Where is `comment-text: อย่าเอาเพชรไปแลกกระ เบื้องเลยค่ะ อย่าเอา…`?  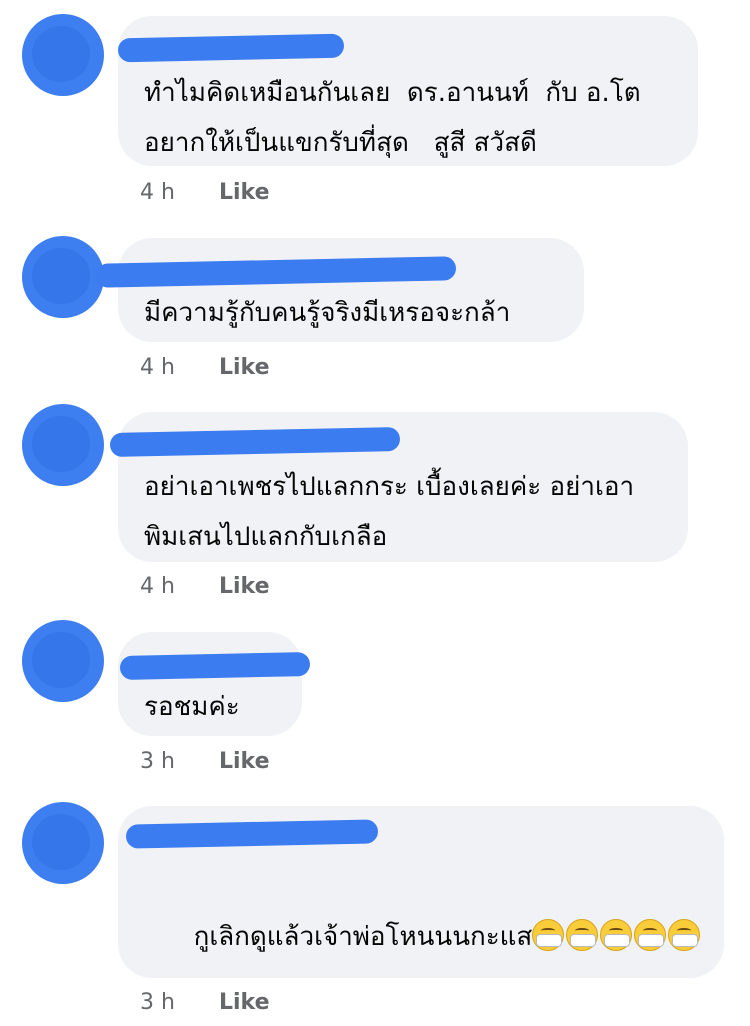
comment-text: อย่าเอาเพชรไปแลกกระ เบื้องเลยค่ะ อย่าเอา… is located at coordinates (389, 512).